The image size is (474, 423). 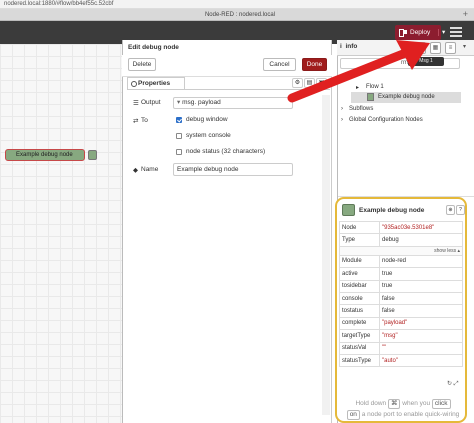 I want to click on hint-key-cmd: ⌘, so click(x=394, y=404).